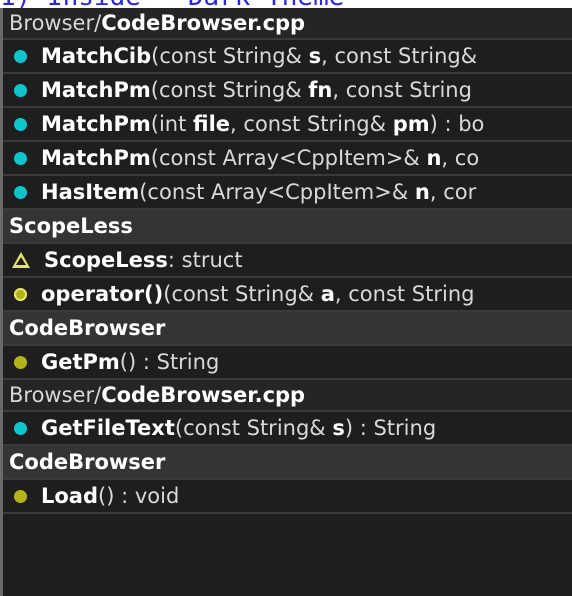 This screenshot has height=596, width=572. I want to click on top-strip: 1) Inside - Dark Theme, so click(286, 4).